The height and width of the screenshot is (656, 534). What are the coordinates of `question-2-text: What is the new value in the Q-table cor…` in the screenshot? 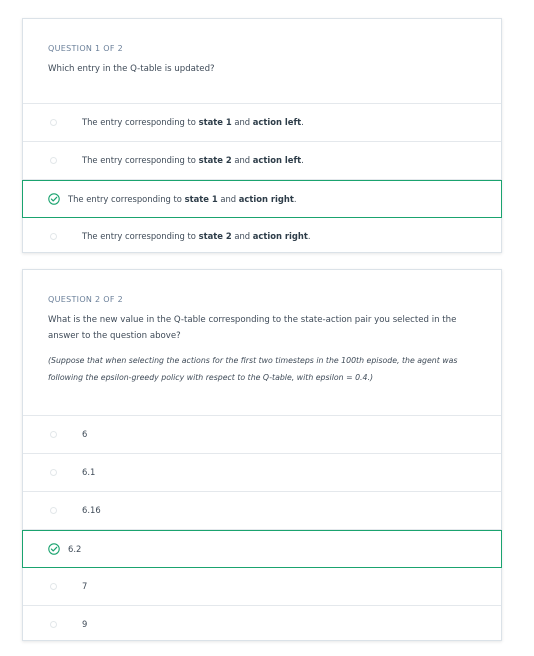 It's located at (252, 328).